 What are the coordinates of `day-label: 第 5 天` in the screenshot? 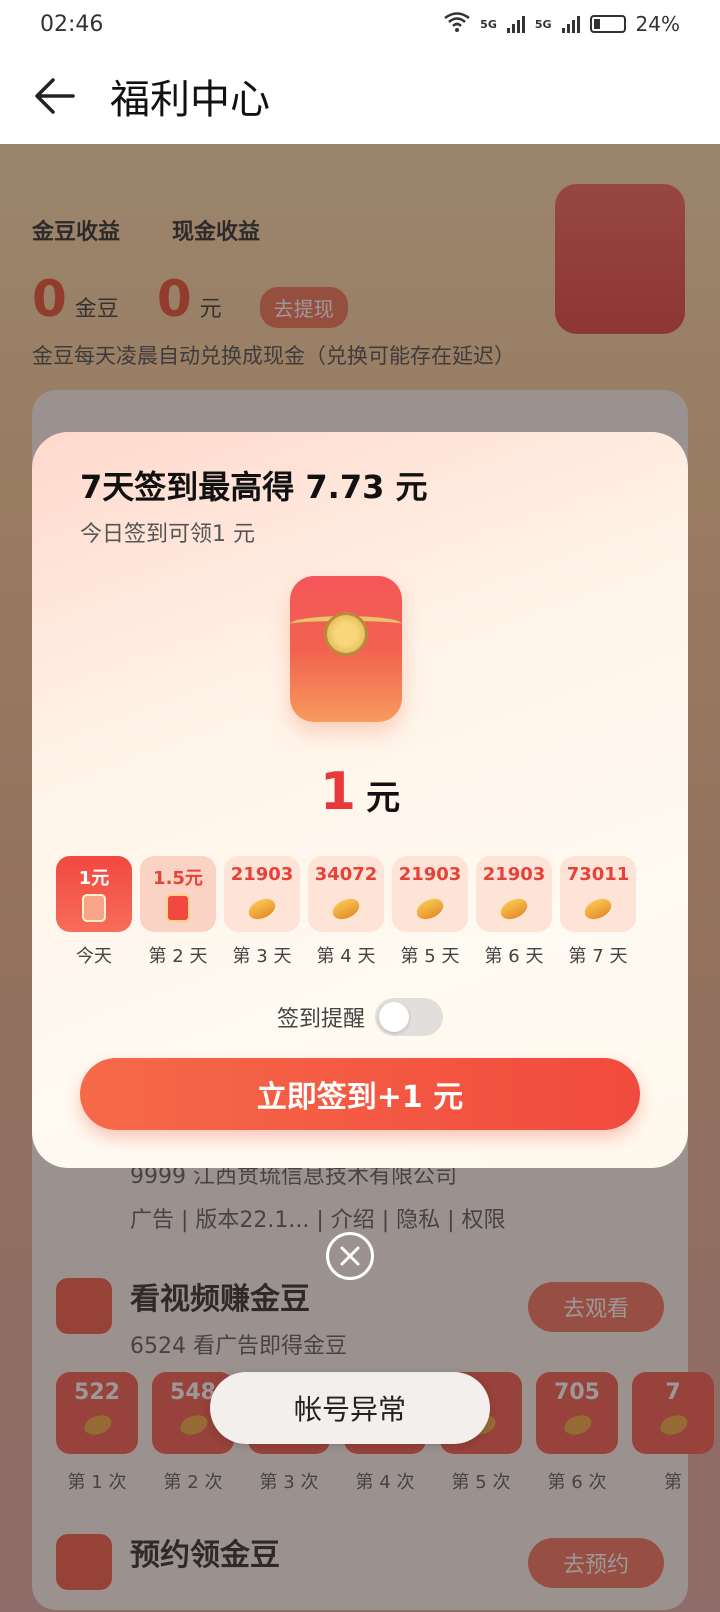 It's located at (430, 956).